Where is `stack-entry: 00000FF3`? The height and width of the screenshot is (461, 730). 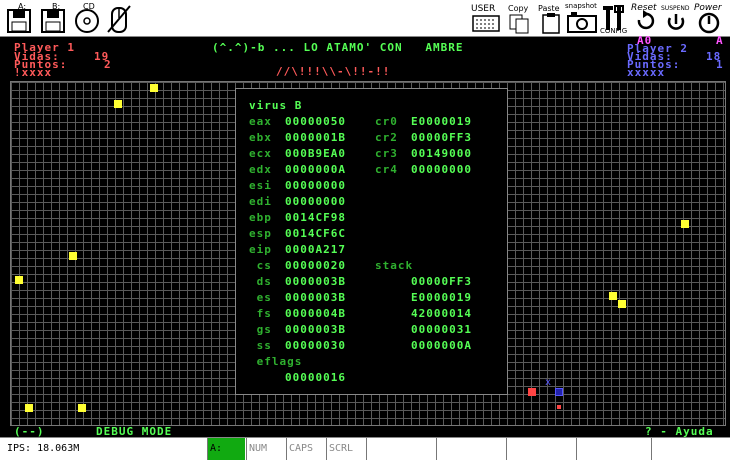 stack-entry: 00000FF3 is located at coordinates (441, 281).